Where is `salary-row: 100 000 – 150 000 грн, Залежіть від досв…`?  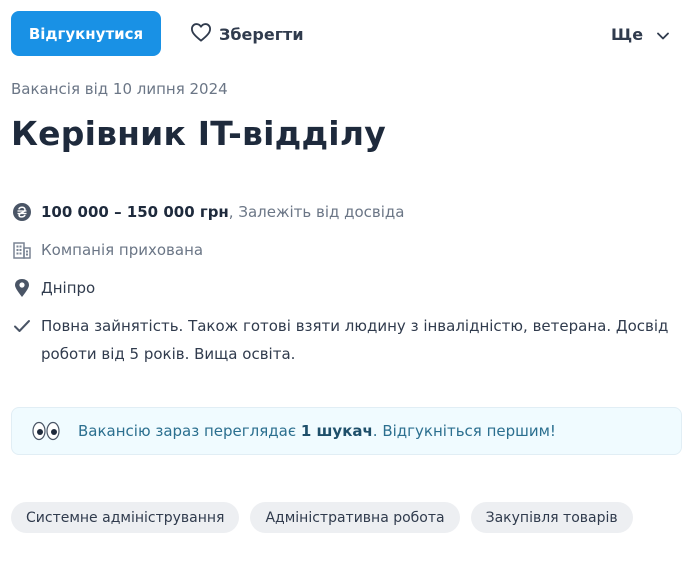
salary-row: 100 000 – 150 000 грн, Залежіть від досв… is located at coordinates (208, 212).